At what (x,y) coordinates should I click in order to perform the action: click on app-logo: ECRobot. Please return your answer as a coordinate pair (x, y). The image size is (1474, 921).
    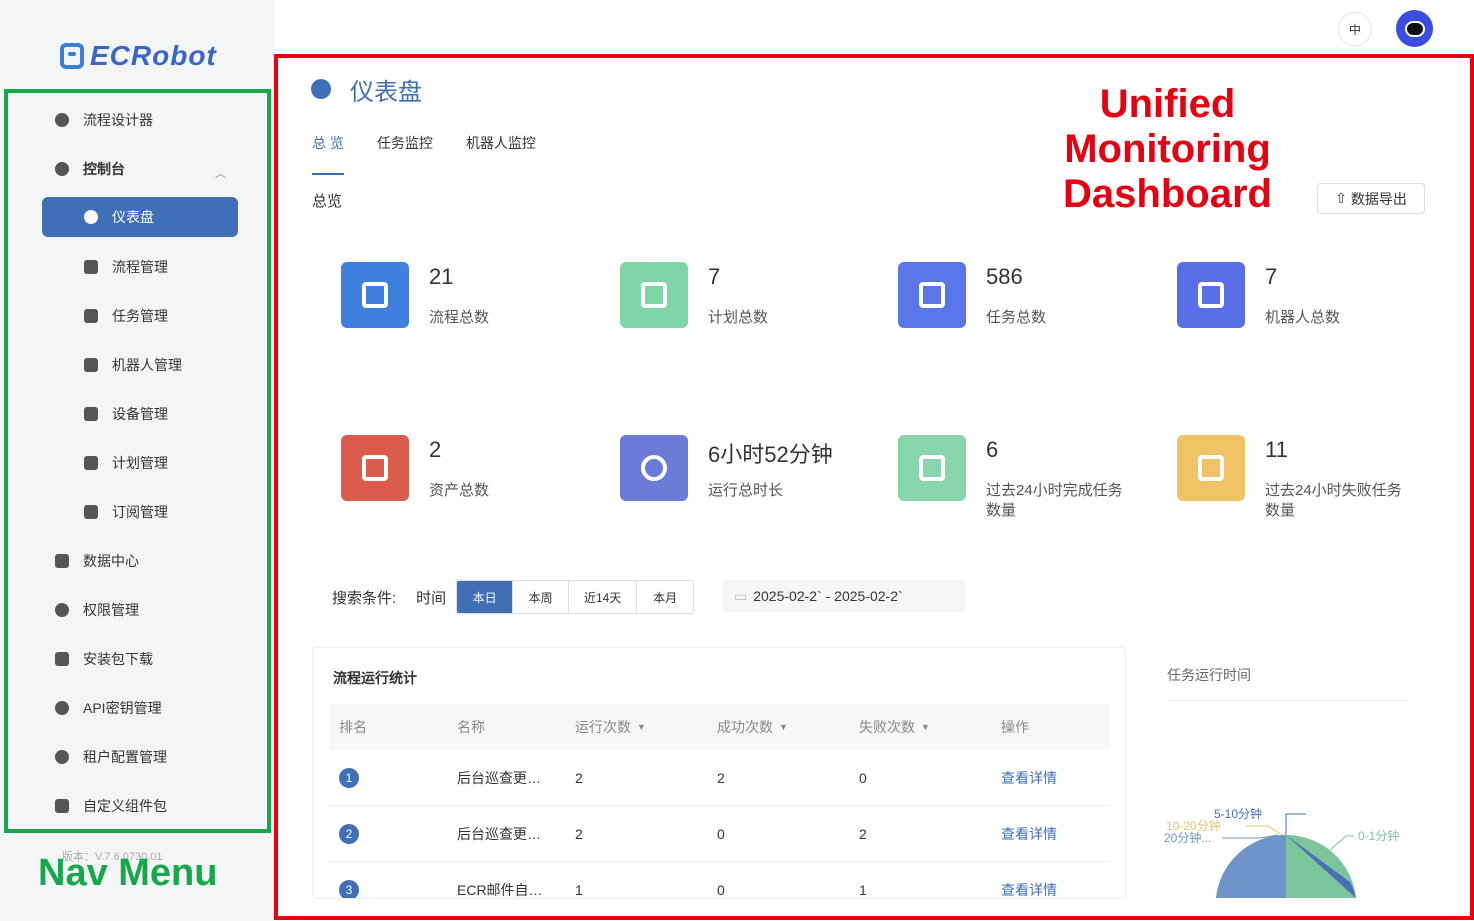
    Looking at the image, I should click on (138, 56).